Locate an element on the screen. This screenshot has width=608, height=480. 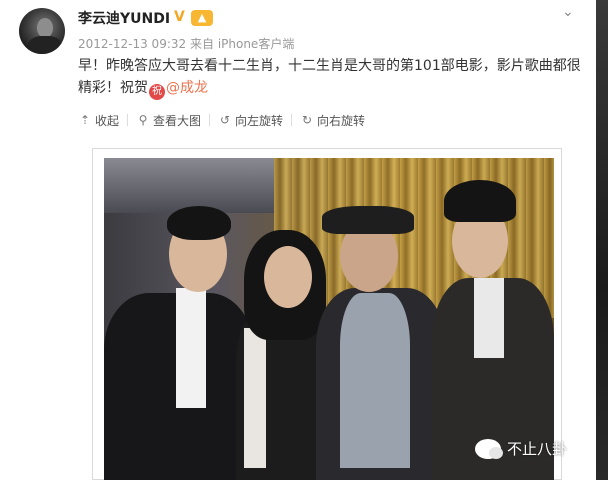
rotate-right-label: 向右旋转 is located at coordinates (341, 120).